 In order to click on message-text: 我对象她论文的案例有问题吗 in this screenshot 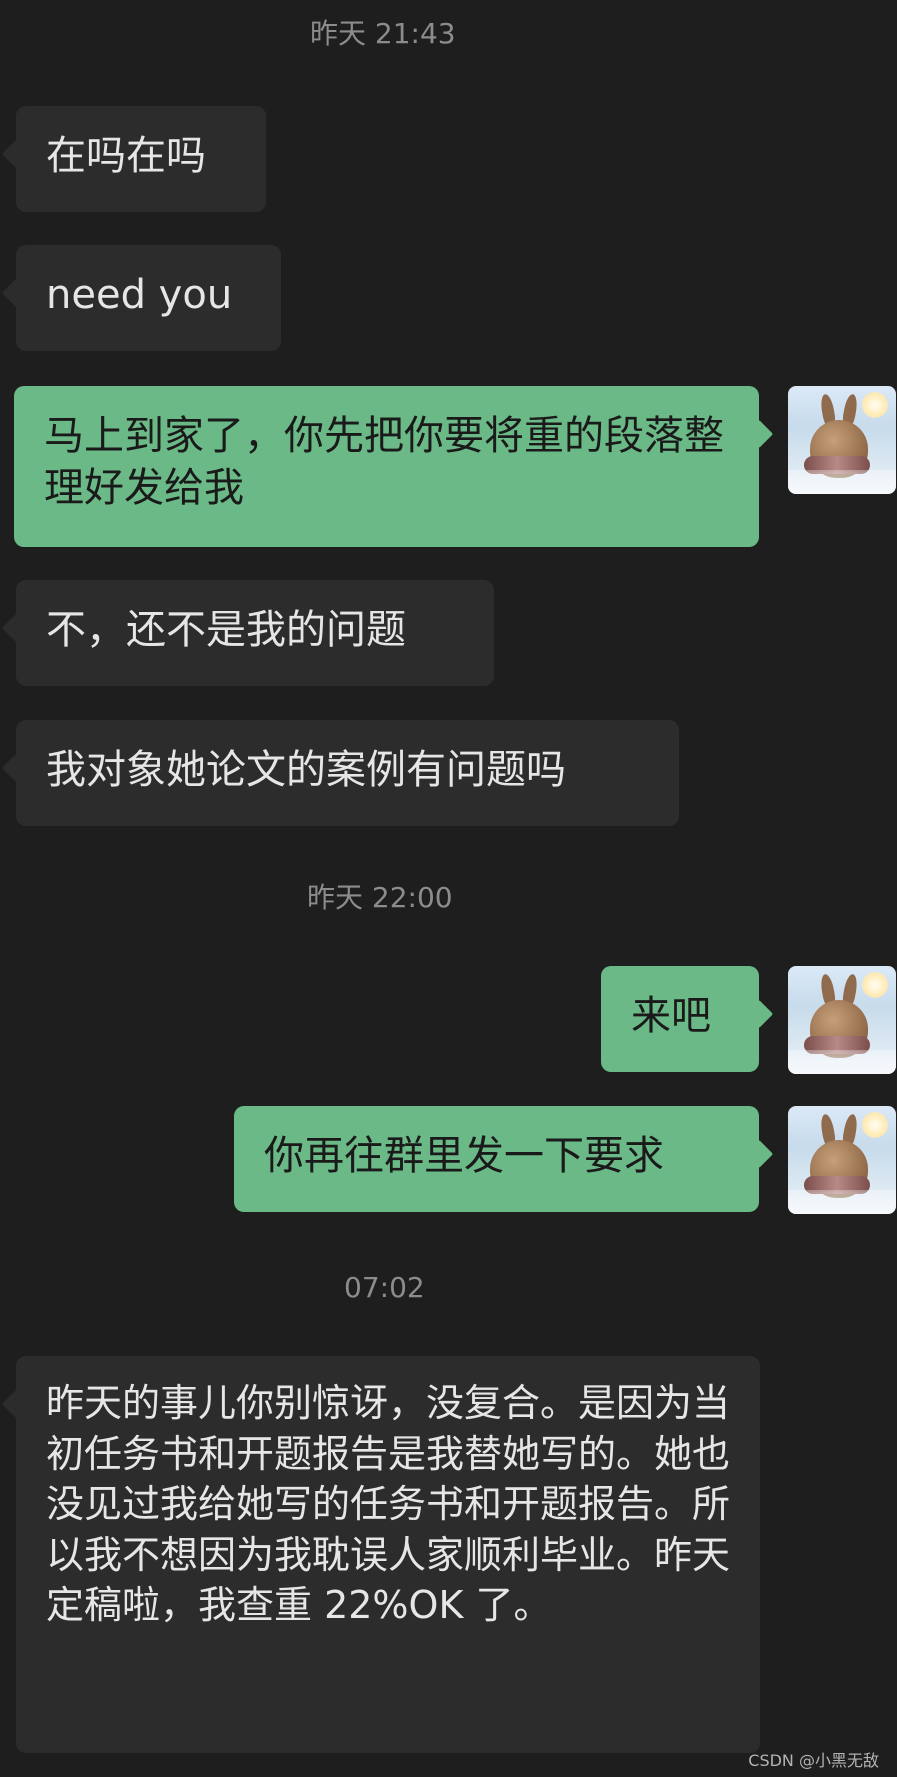, I will do `click(306, 770)`.